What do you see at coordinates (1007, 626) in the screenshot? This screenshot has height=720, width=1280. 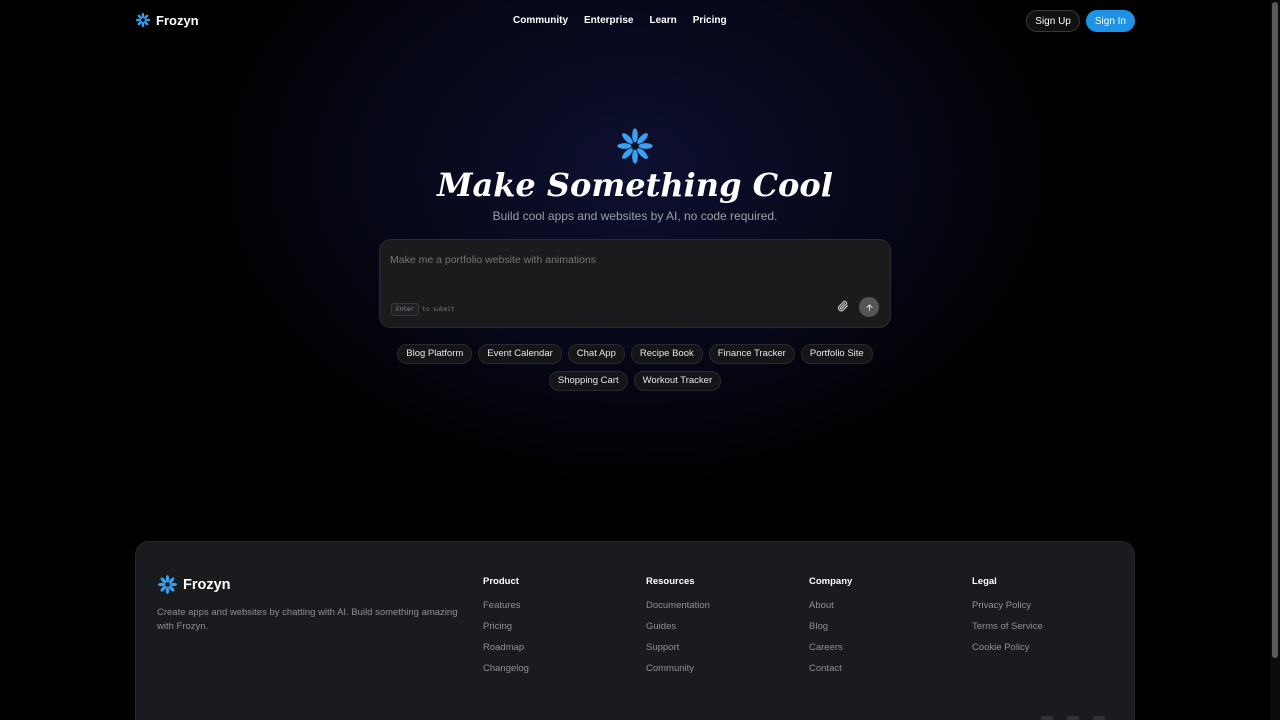 I see `footer-link-terms-of-service: Terms of Service` at bounding box center [1007, 626].